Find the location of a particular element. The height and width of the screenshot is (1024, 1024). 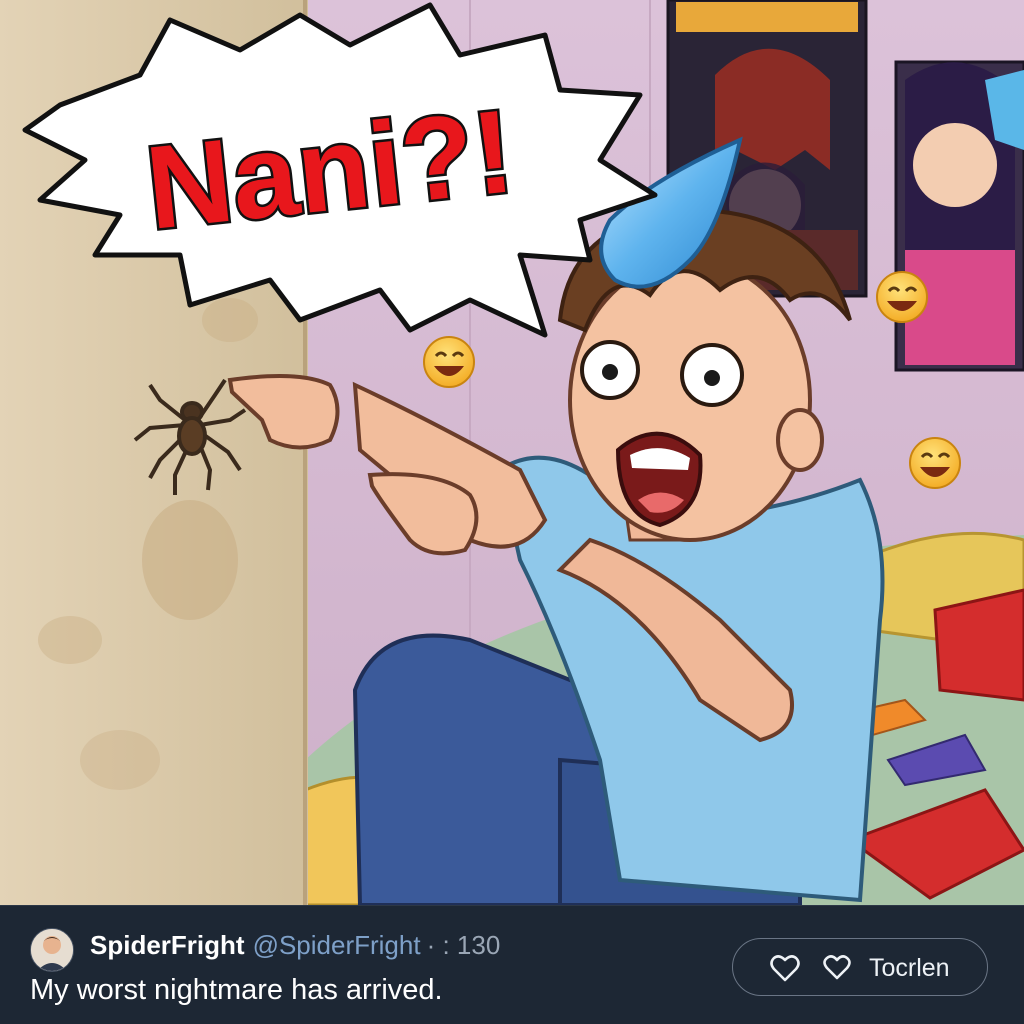

post-text: My worst nightmare has arrived. is located at coordinates (236, 990).